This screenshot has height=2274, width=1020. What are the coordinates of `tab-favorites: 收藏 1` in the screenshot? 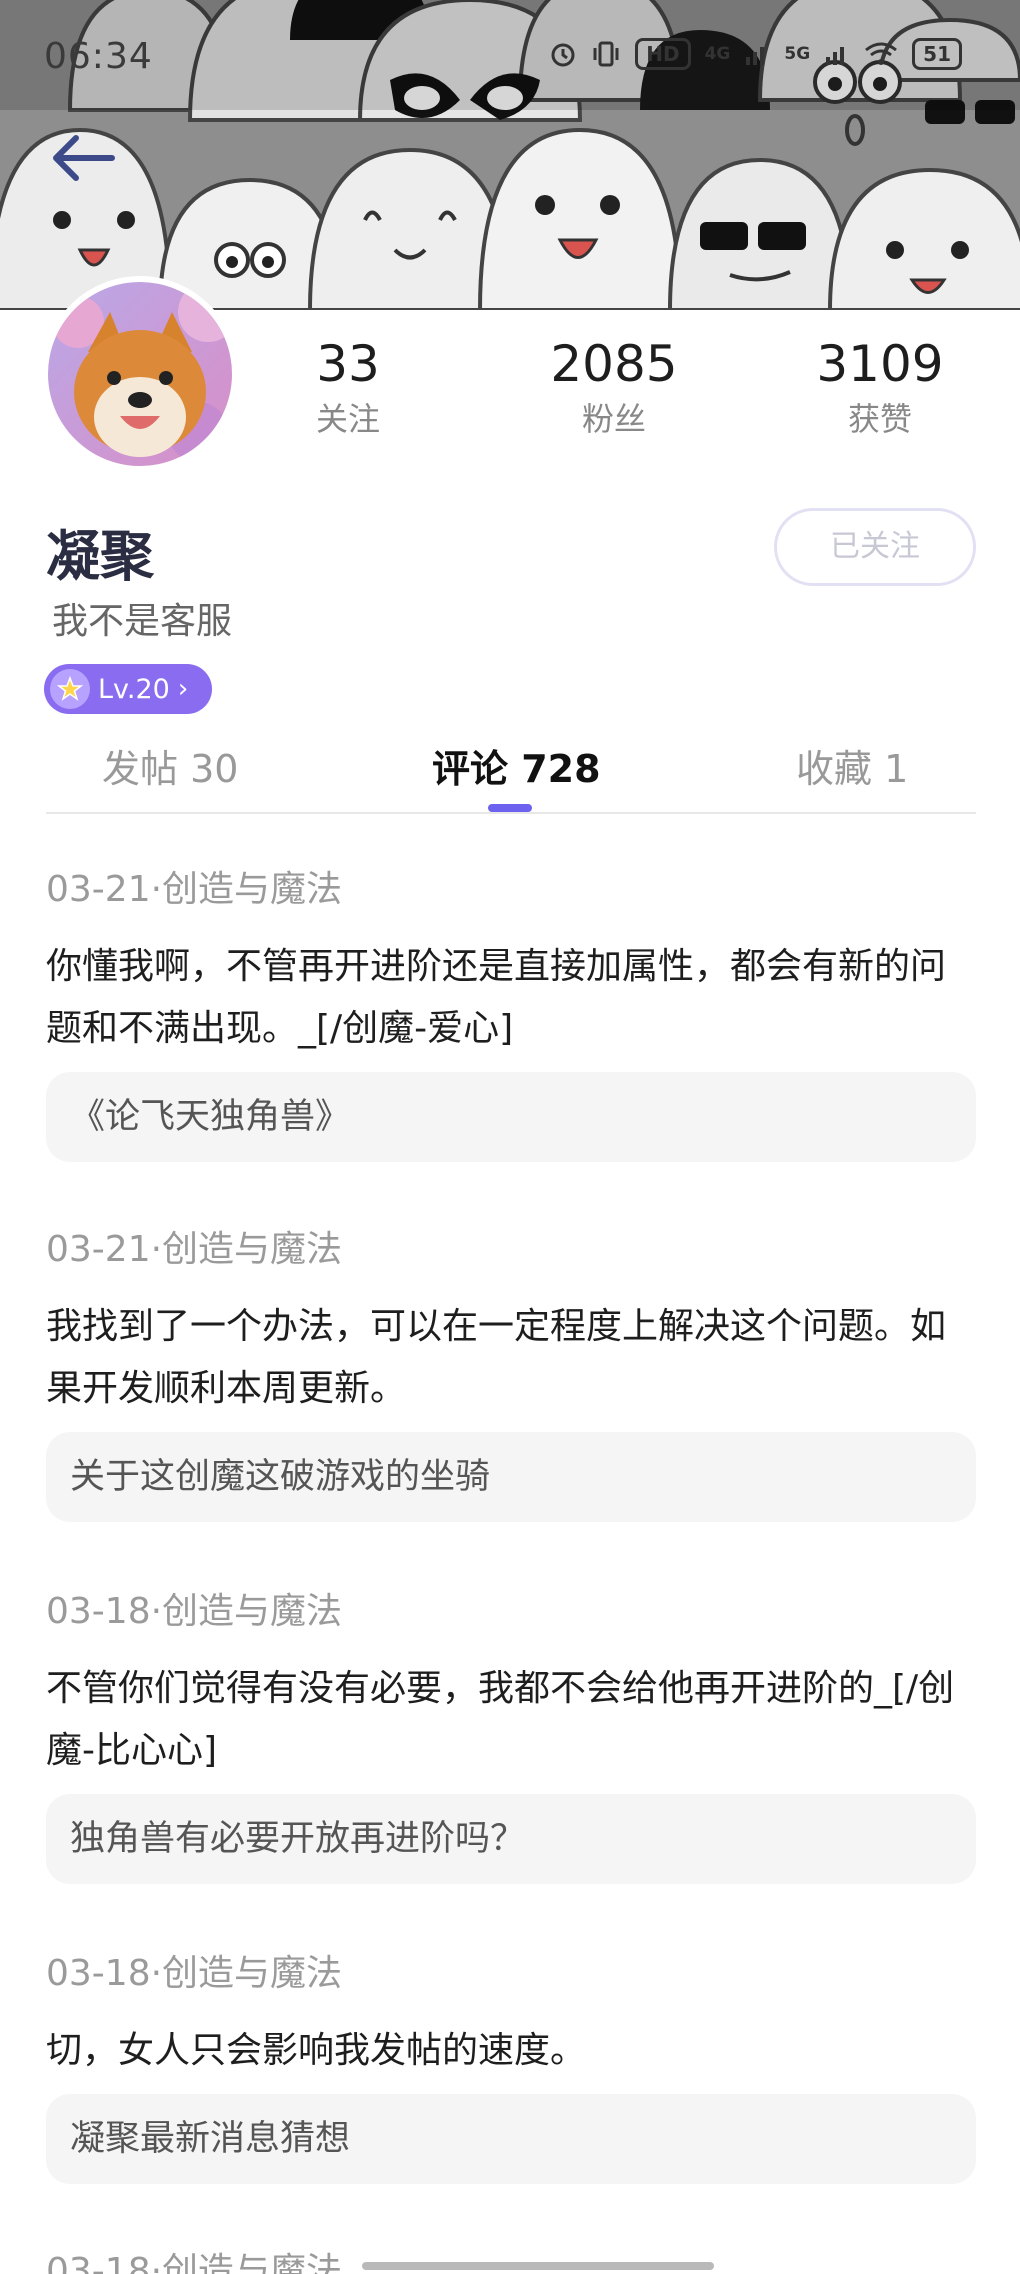 It's located at (852, 765).